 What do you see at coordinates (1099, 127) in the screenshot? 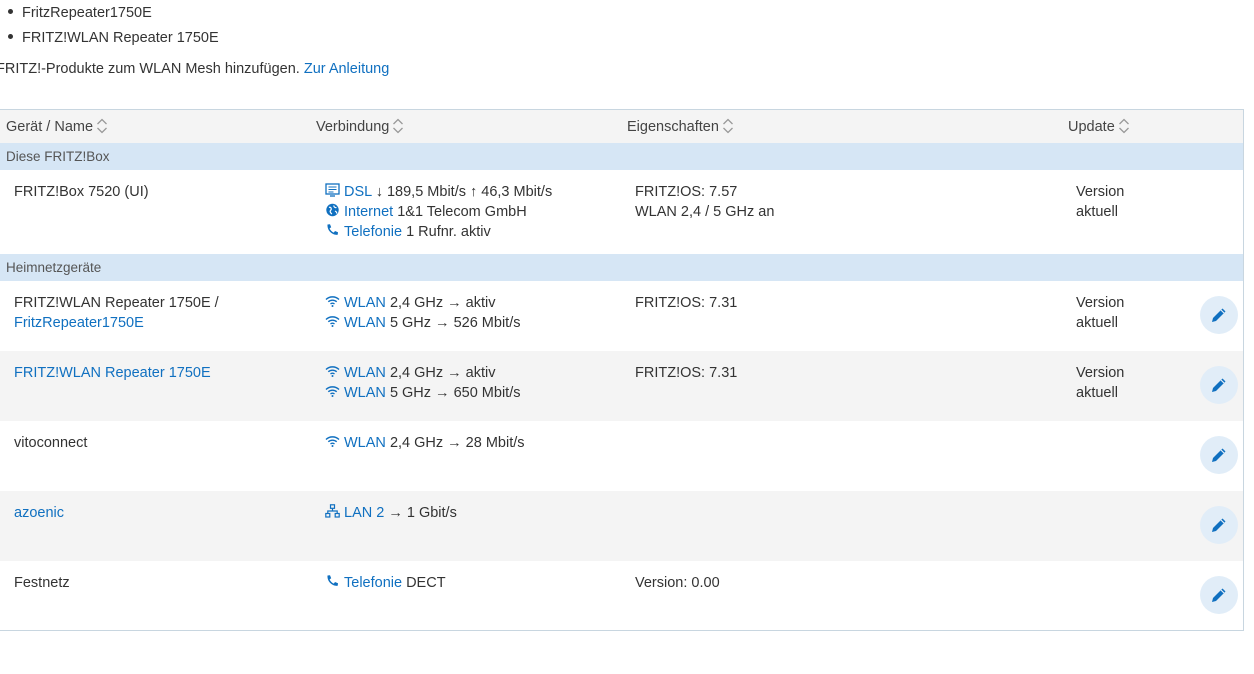
I see `column-header-update: Update` at bounding box center [1099, 127].